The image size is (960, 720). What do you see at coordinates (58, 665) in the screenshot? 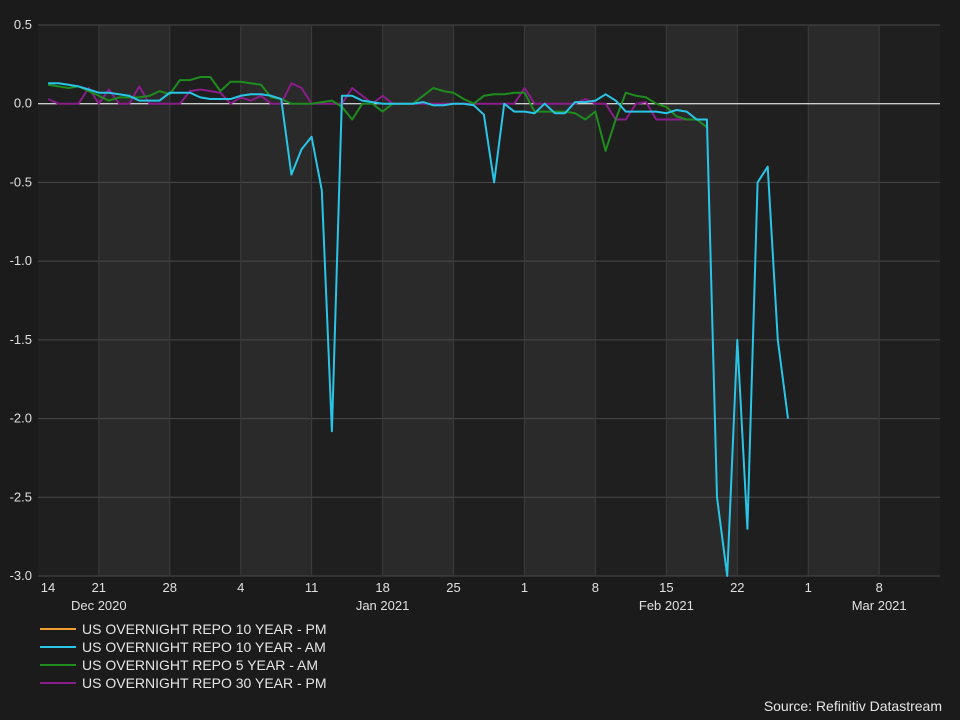
I see `legend-swatch-5y-am` at bounding box center [58, 665].